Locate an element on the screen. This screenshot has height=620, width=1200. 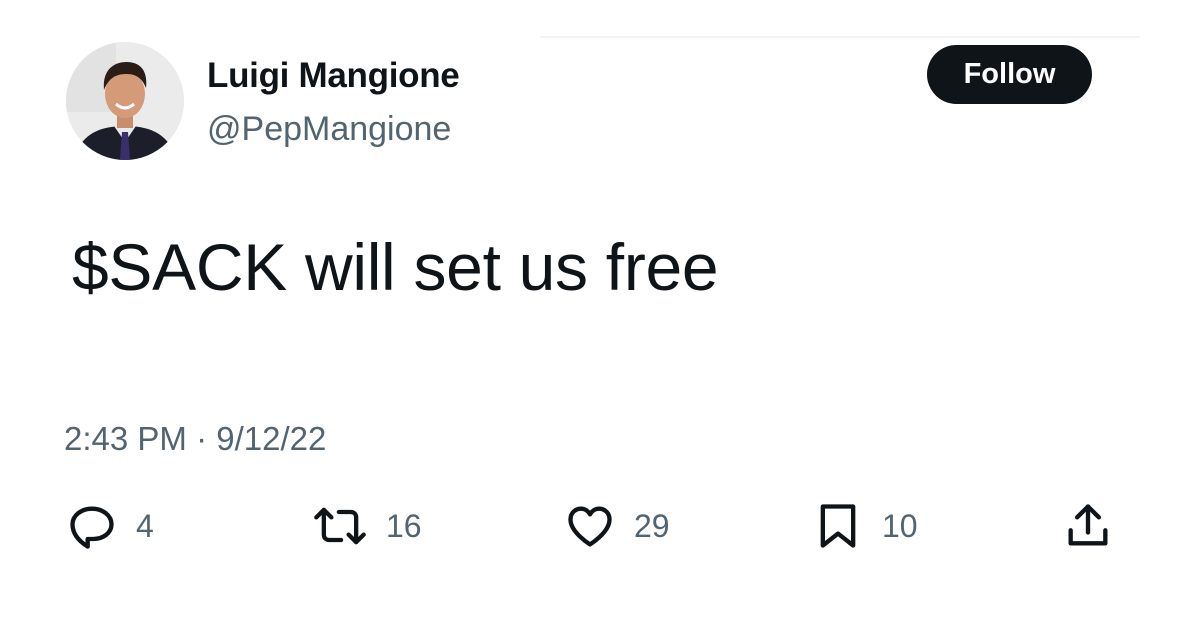
retweet-button: 16 is located at coordinates (367, 526).